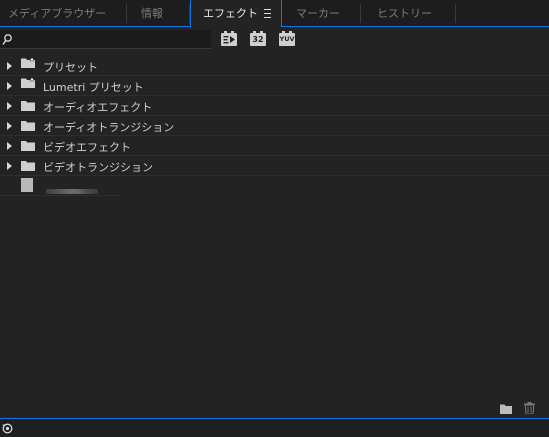  Describe the element at coordinates (60, 195) in the screenshot. I see `row-divider` at that location.